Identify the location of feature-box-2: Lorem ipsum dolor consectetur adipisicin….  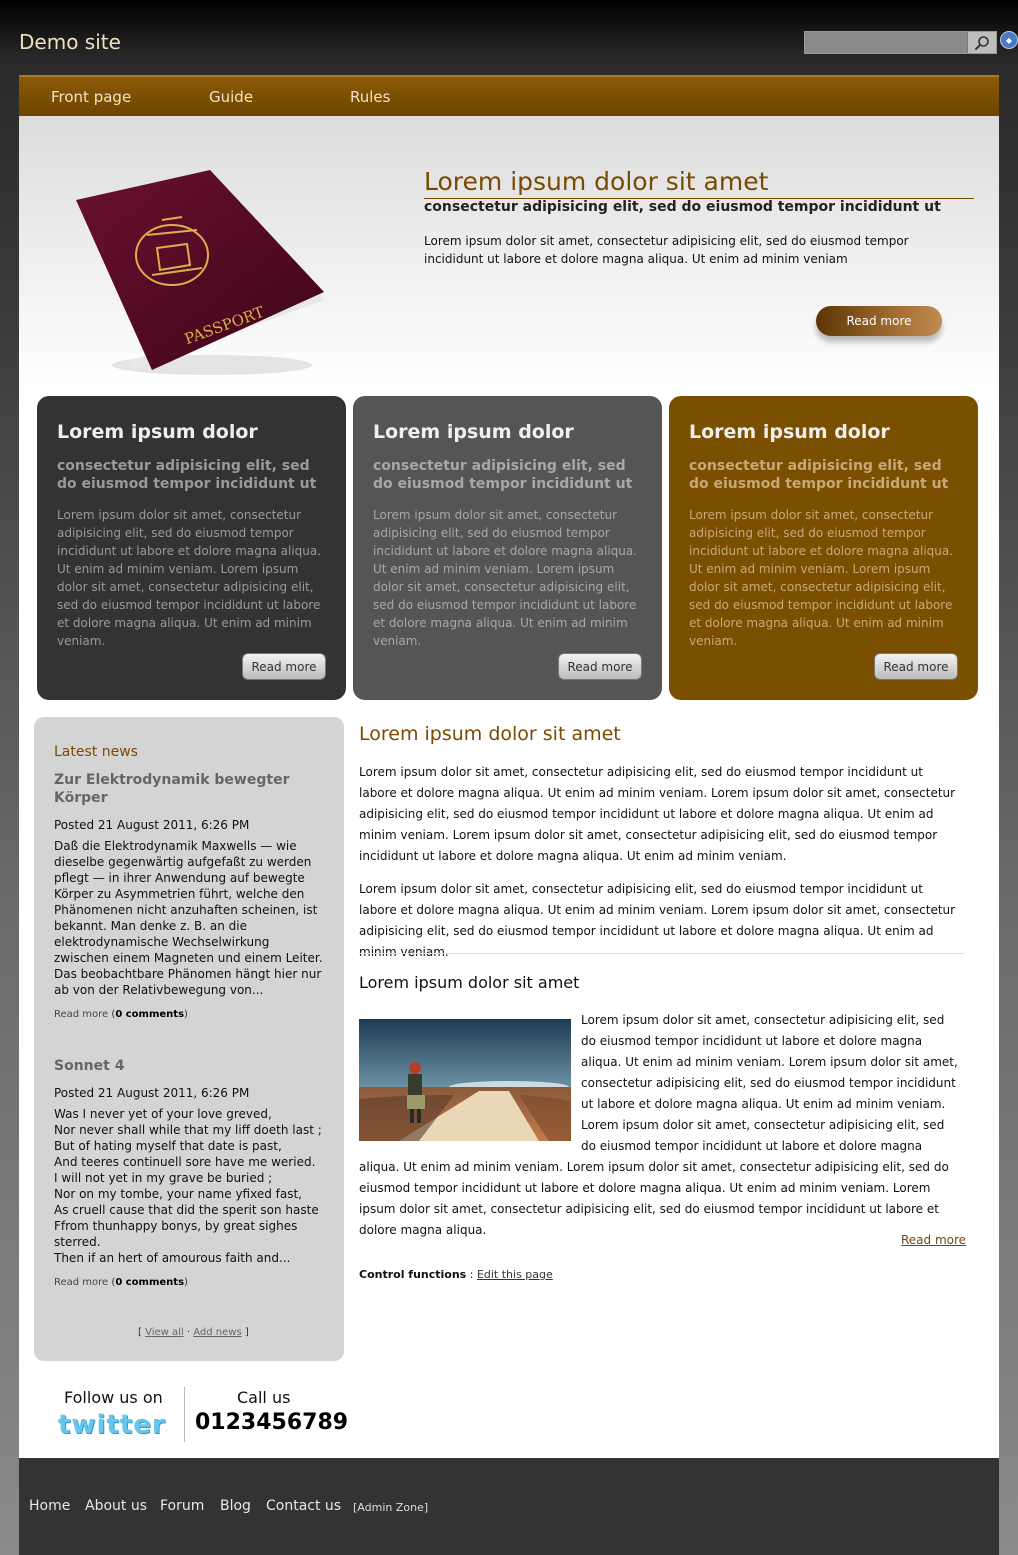
(507, 548).